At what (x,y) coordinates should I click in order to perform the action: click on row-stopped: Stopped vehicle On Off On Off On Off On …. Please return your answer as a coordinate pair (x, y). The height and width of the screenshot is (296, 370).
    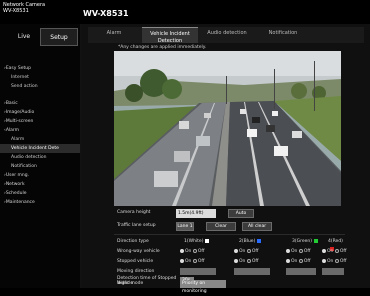
    Looking at the image, I should click on (230, 262).